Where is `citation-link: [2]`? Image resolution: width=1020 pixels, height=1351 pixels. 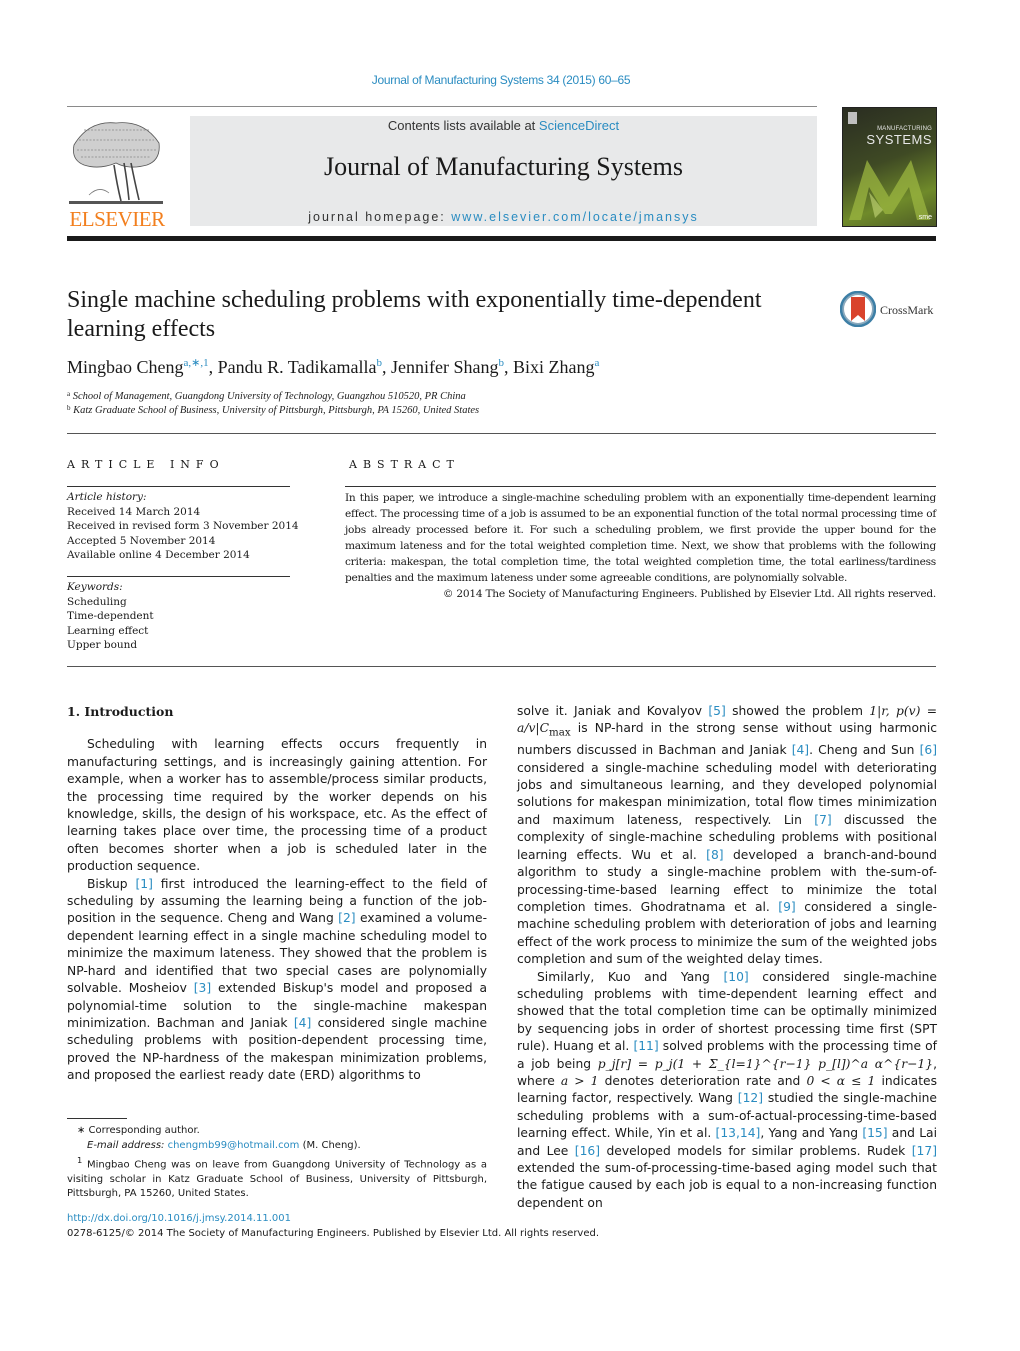
citation-link: [2] is located at coordinates (346, 918).